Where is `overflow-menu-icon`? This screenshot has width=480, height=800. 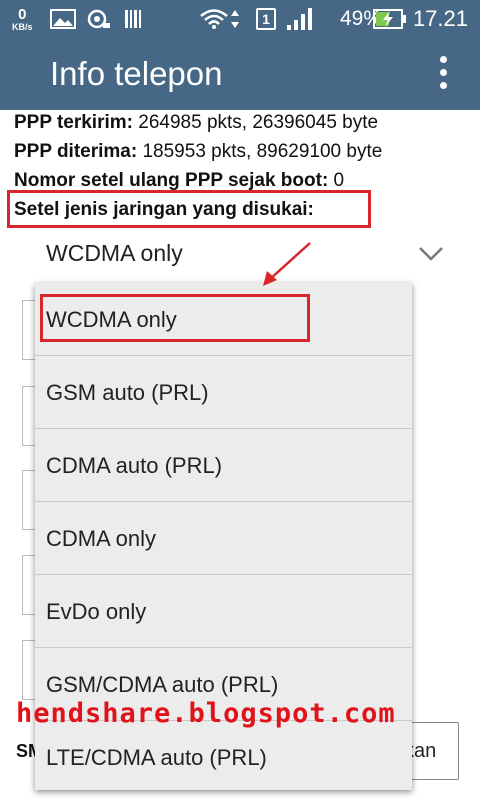 overflow-menu-icon is located at coordinates (444, 74).